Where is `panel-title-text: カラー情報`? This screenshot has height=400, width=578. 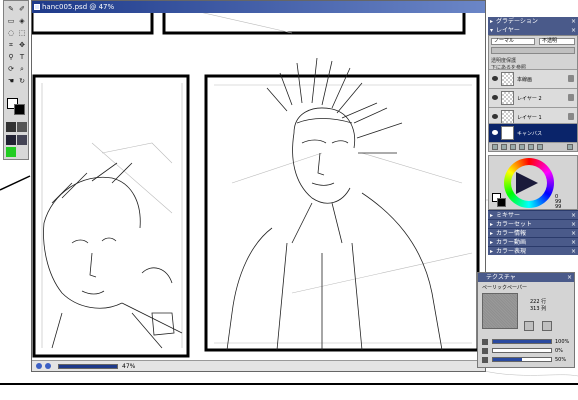
panel-title-text: カラー情報 is located at coordinates (511, 233).